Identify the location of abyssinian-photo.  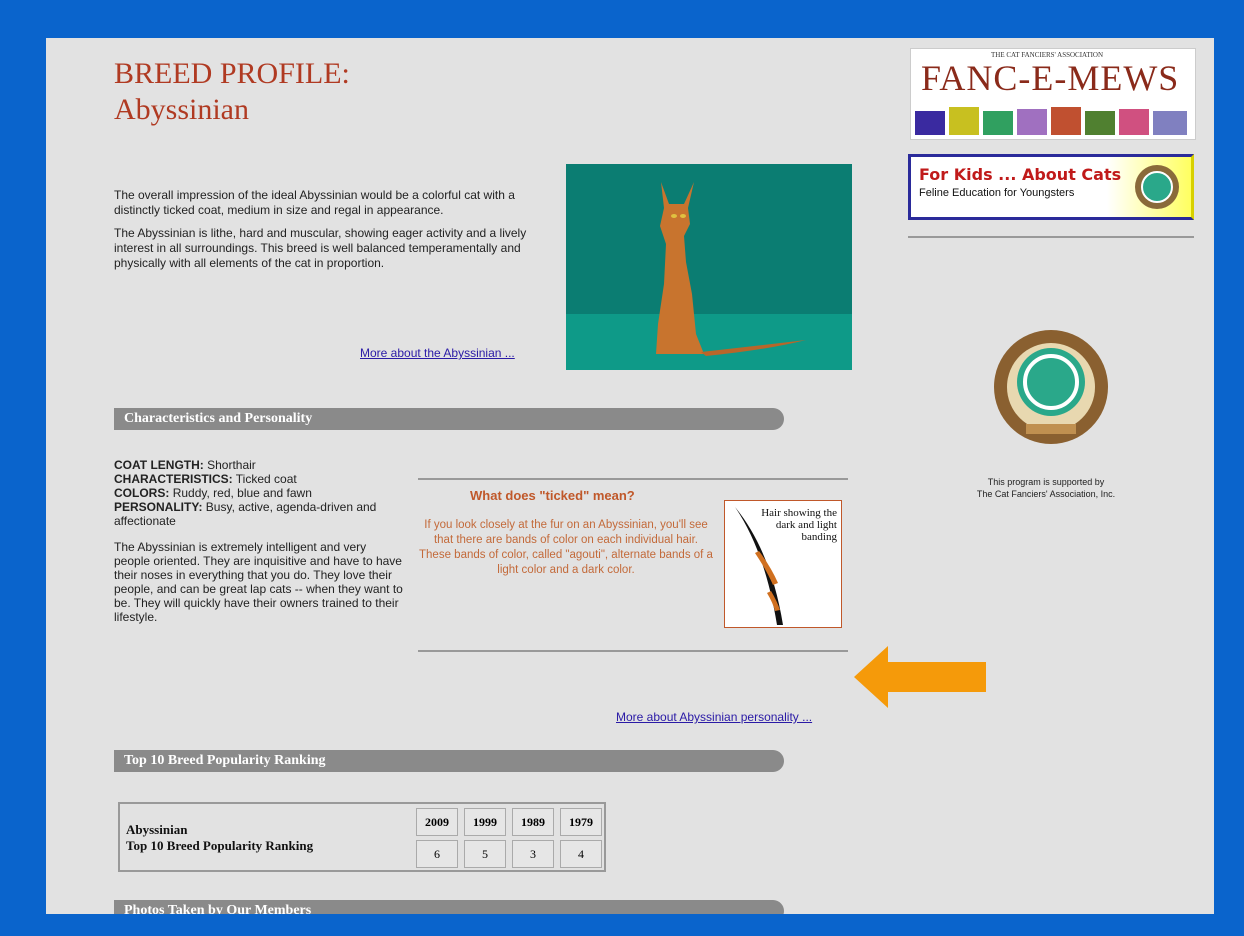
(709, 267).